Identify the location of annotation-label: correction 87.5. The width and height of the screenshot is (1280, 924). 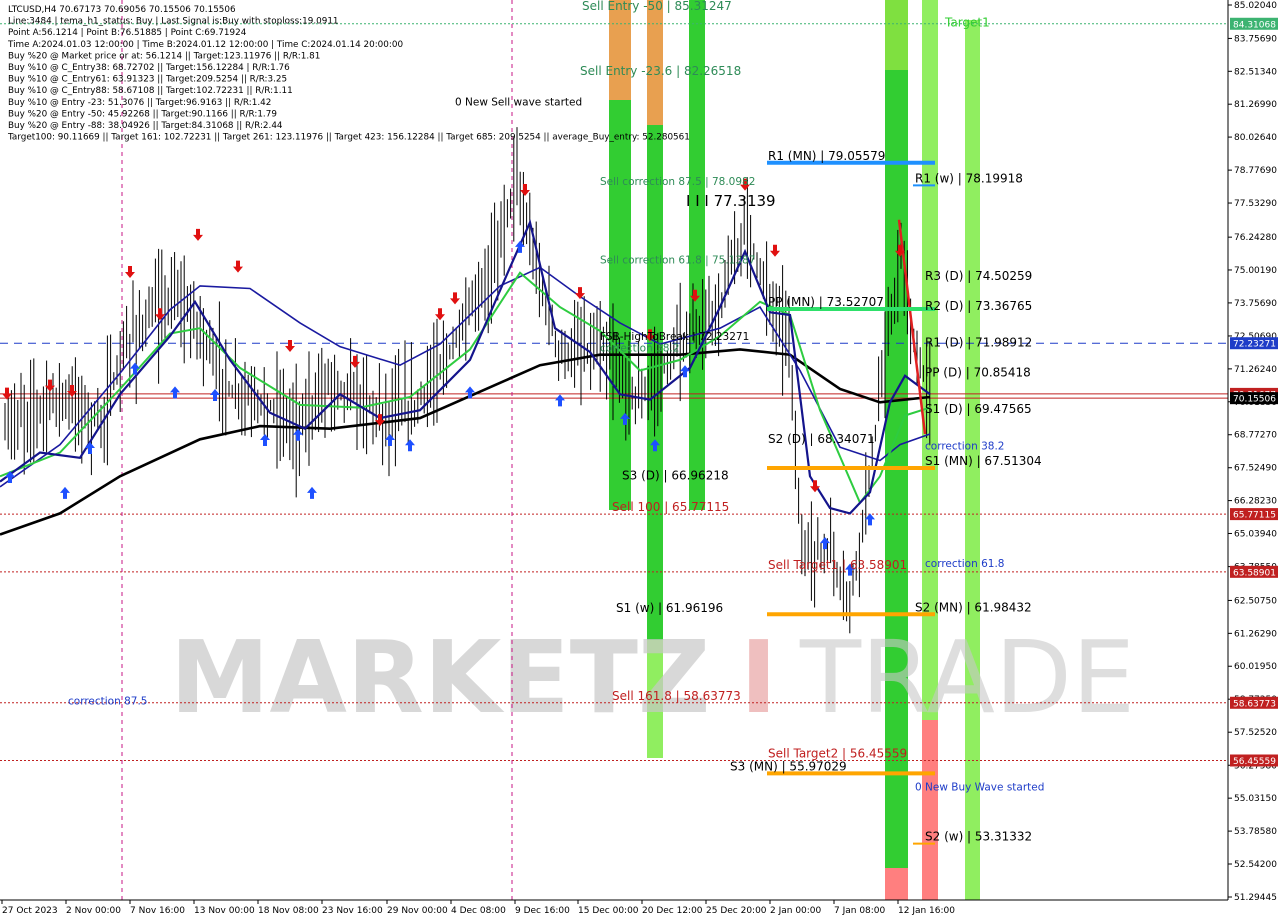
(107, 701).